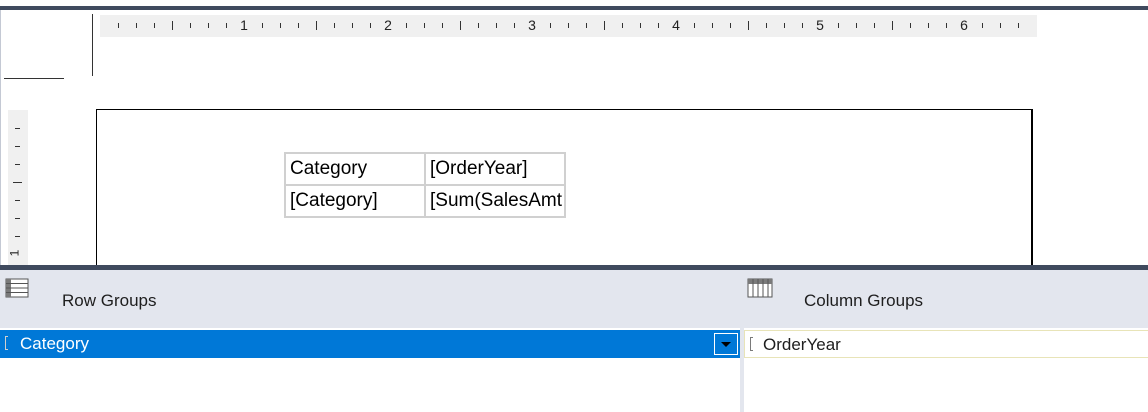 The height and width of the screenshot is (412, 1148). Describe the element at coordinates (495, 169) in the screenshot. I see `tablix-cell-orderyear-header: [OrderYear]` at that location.